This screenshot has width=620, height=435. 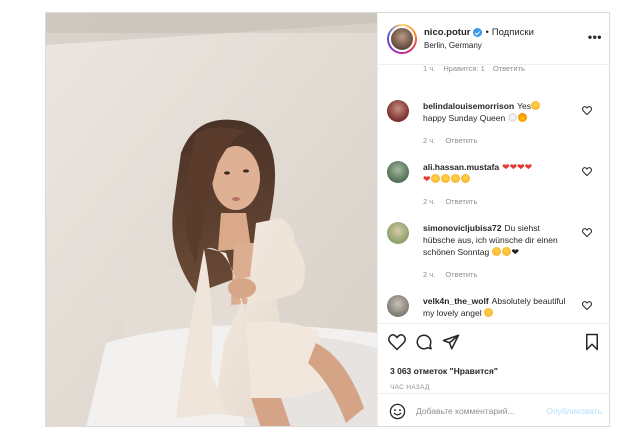 What do you see at coordinates (444, 371) in the screenshot?
I see `likes-count: 3 063 отметок "Нравится"` at bounding box center [444, 371].